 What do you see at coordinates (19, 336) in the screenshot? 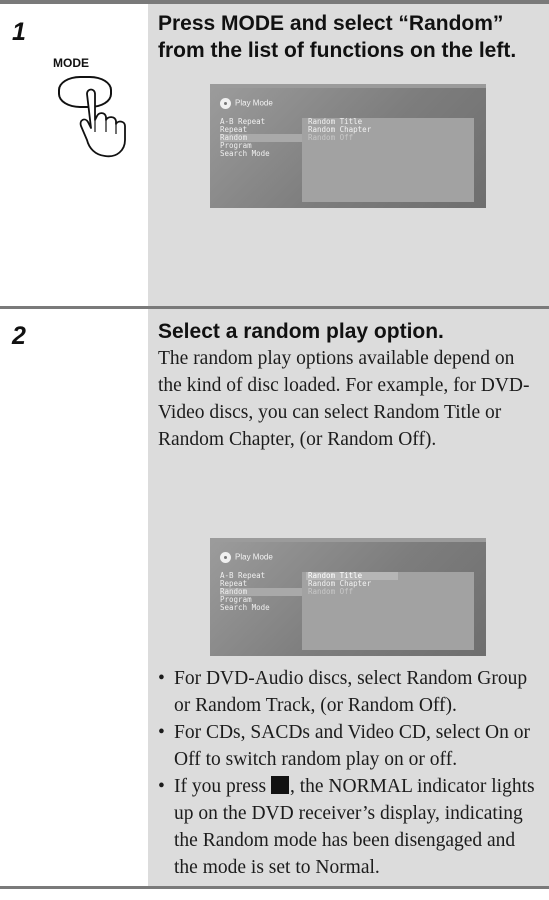
I see `step-number: 2` at bounding box center [19, 336].